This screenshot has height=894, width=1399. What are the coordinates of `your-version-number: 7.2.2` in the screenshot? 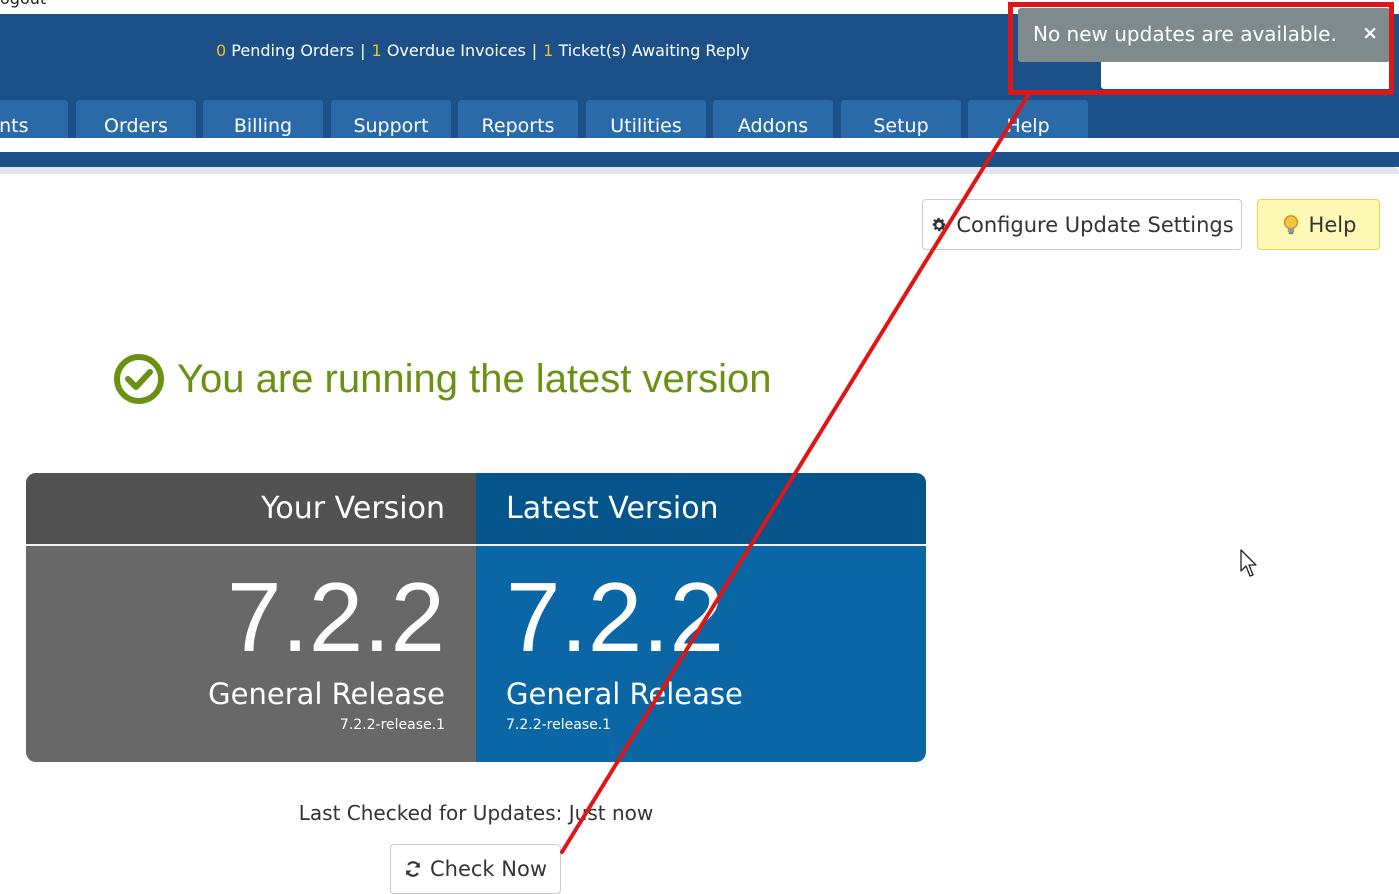 It's located at (336, 617).